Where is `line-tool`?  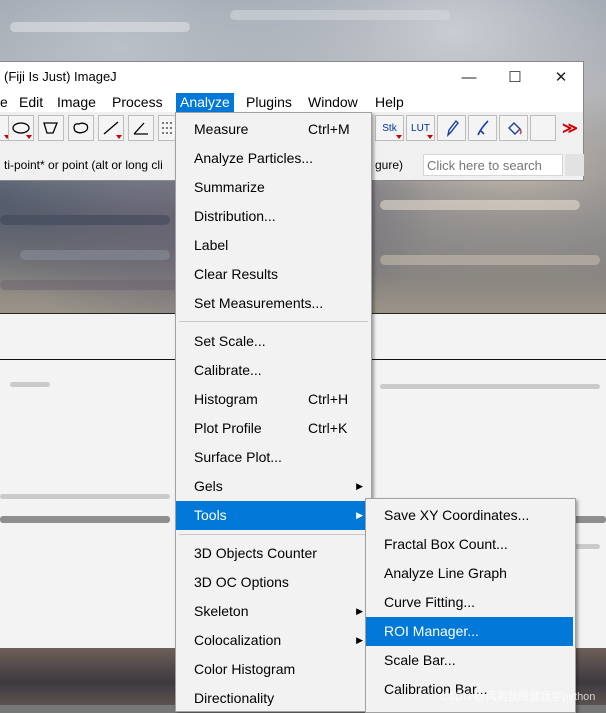 line-tool is located at coordinates (111, 128).